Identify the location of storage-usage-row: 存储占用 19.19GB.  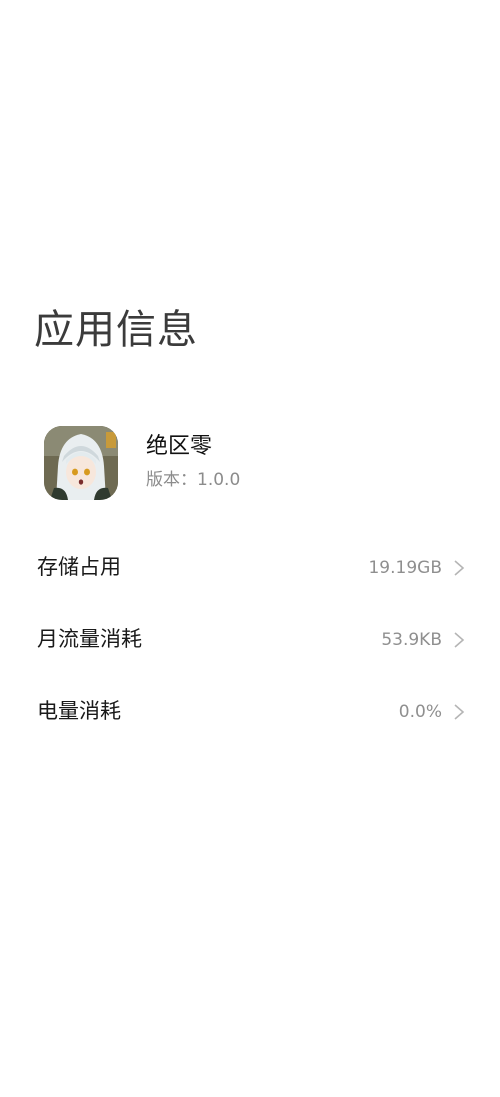
(250, 568).